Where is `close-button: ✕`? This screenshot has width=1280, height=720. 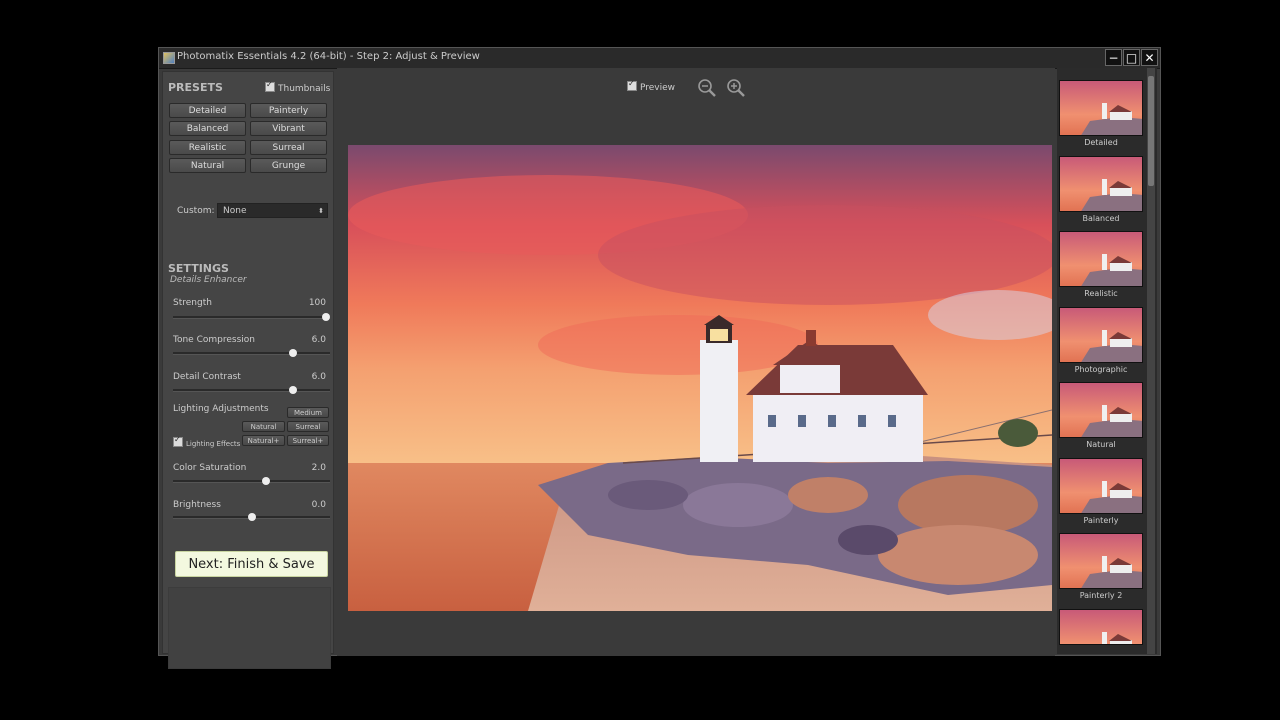 close-button: ✕ is located at coordinates (1149, 57).